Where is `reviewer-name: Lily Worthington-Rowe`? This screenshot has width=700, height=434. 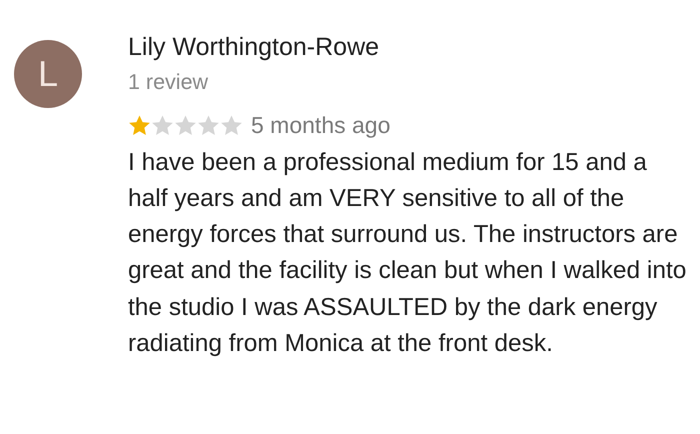
reviewer-name: Lily Worthington-Rowe is located at coordinates (254, 47).